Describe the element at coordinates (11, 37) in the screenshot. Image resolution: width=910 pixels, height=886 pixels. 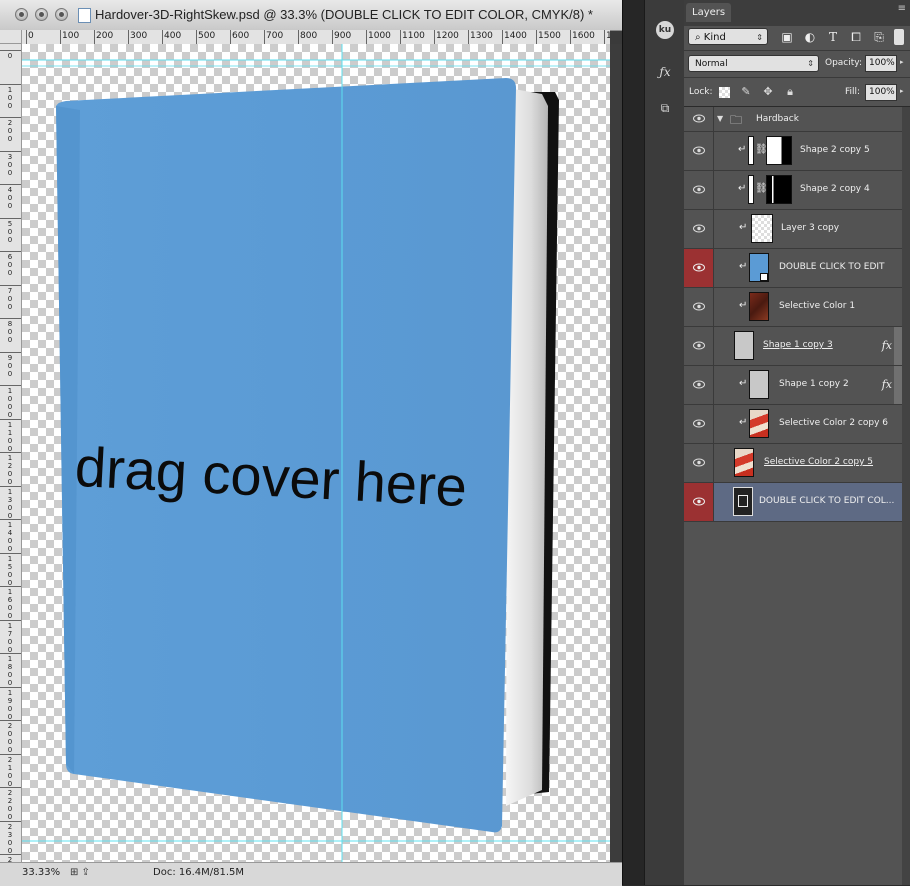
I see `ruler-origin` at that location.